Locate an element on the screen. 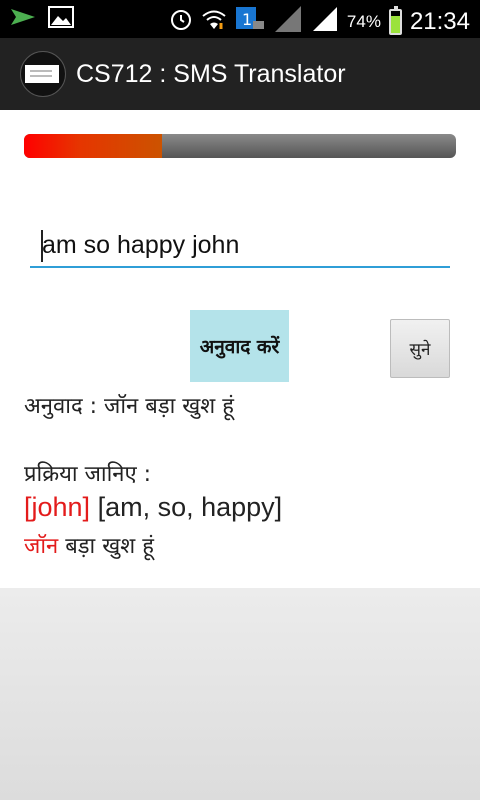  app-title: CS712 : SMS Translator is located at coordinates (211, 73).